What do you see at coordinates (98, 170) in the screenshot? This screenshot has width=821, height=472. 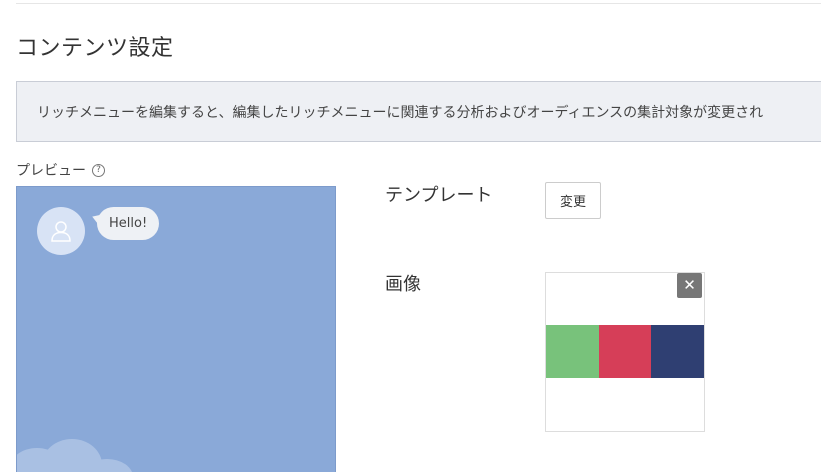 I see `help-icon: ?` at bounding box center [98, 170].